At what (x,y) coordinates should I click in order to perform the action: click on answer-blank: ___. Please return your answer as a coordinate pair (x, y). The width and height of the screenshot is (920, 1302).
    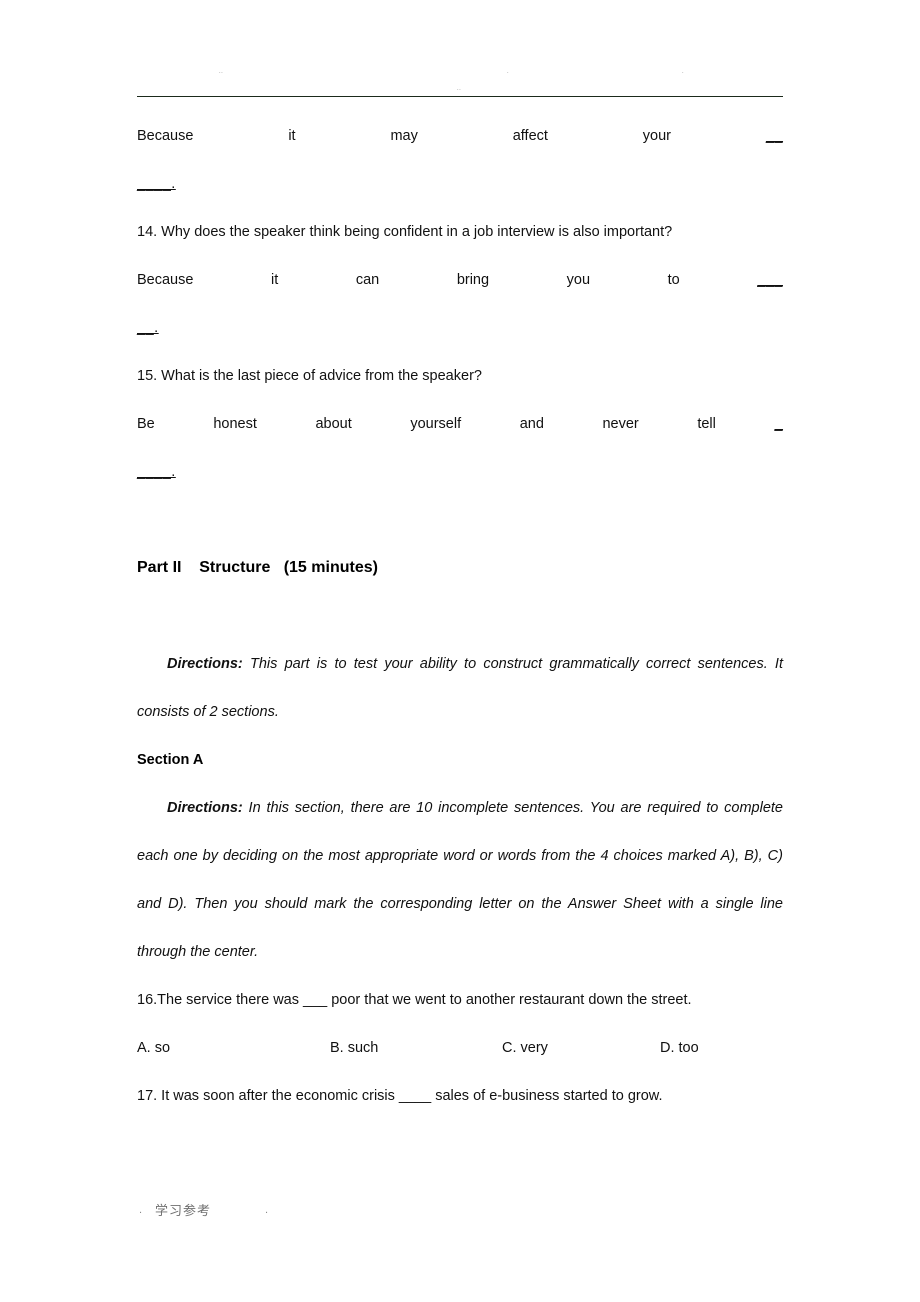
    Looking at the image, I should click on (770, 280).